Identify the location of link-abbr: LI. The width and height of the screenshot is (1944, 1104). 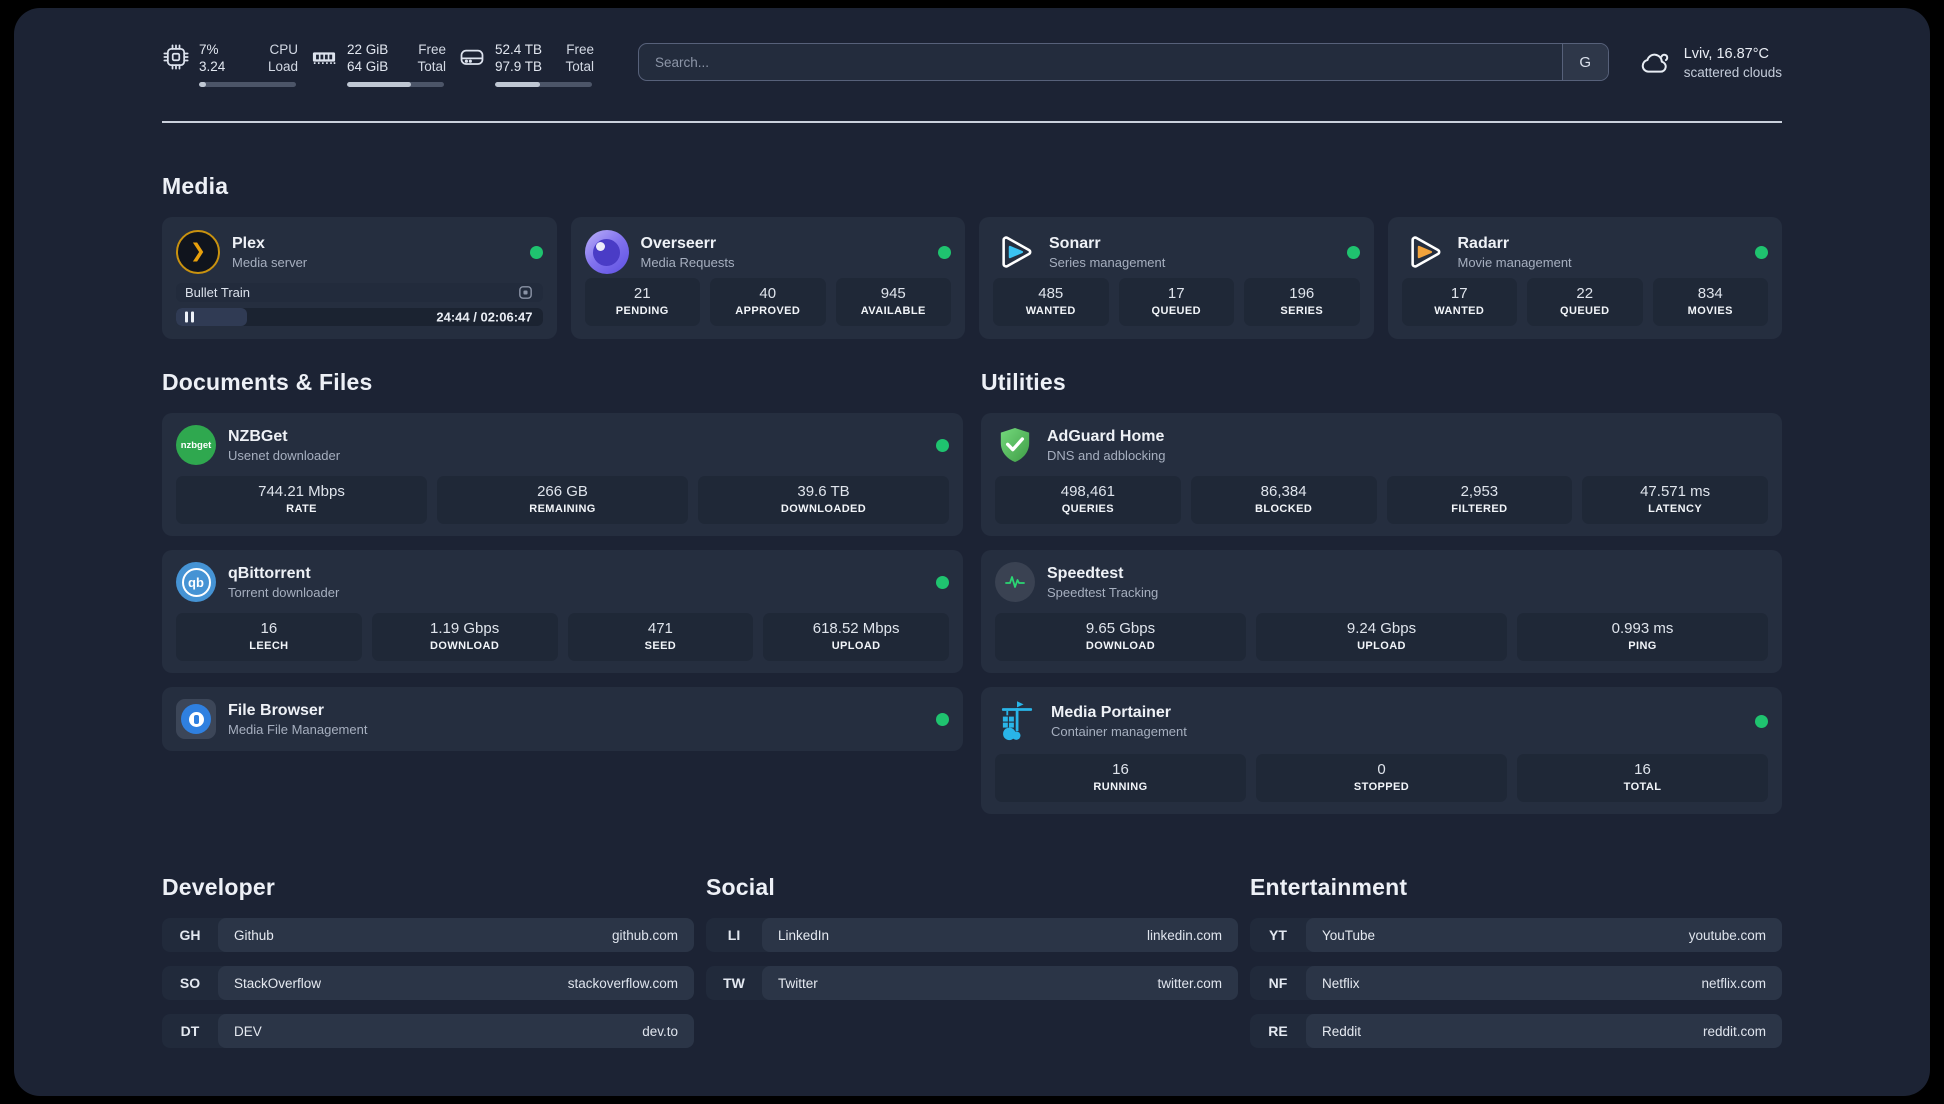
(734, 935).